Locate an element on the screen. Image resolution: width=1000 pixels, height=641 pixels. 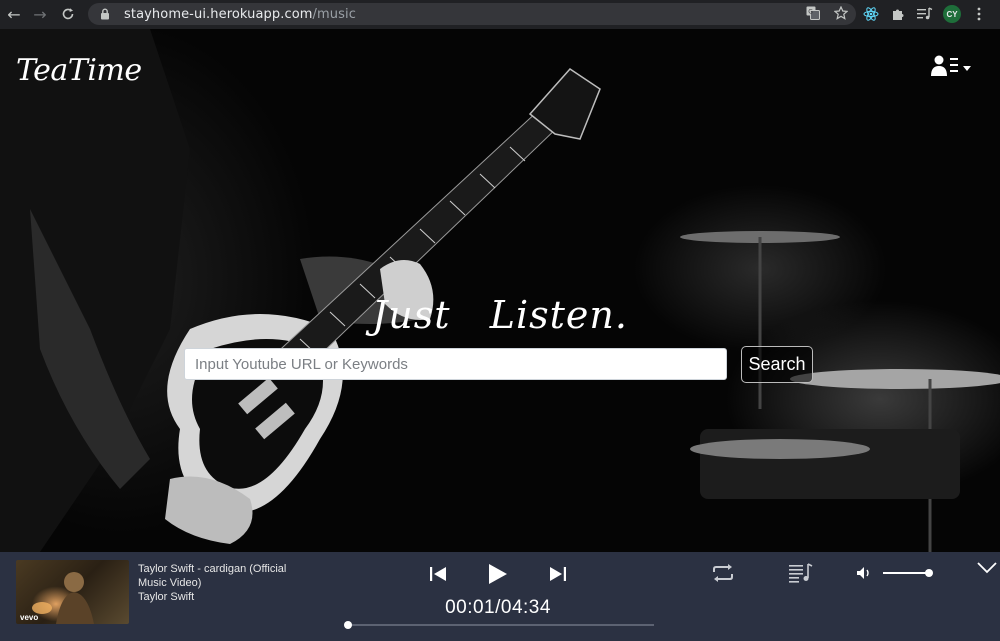
translate-icon: G is located at coordinates (813, 15).